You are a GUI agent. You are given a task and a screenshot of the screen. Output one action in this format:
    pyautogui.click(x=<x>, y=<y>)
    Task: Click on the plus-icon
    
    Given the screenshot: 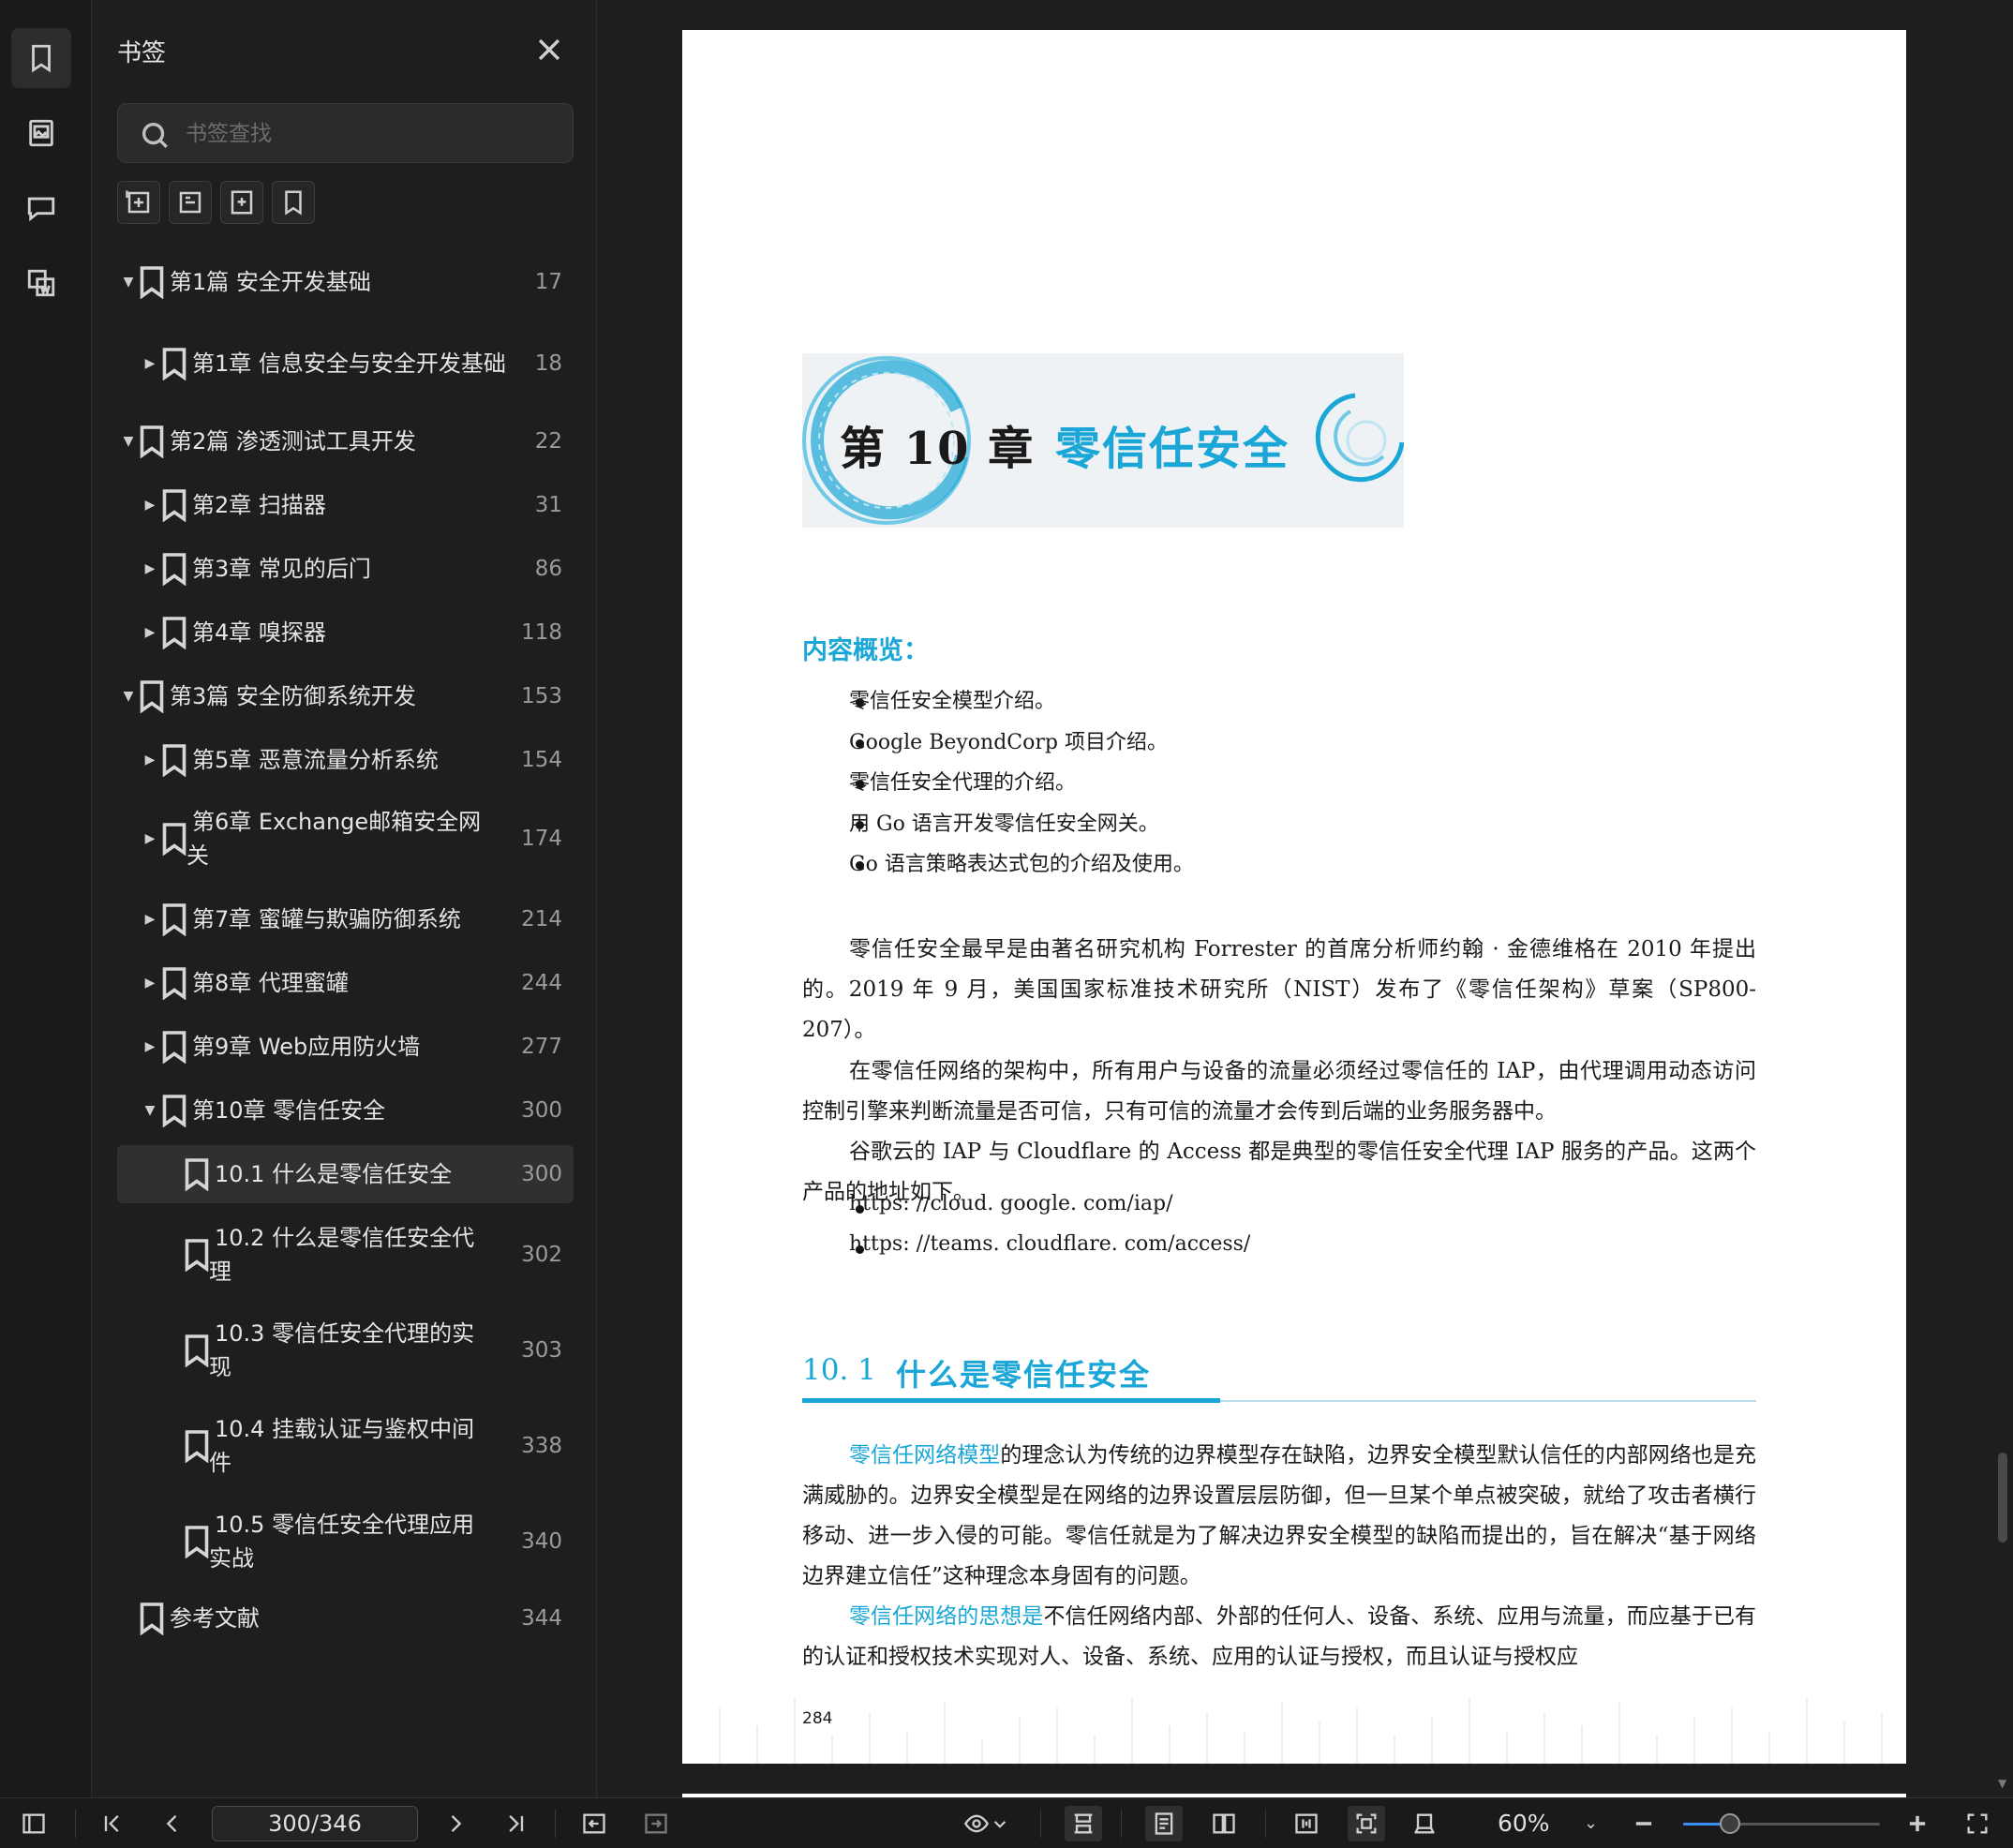 What is the action you would take?
    pyautogui.click(x=1917, y=1823)
    